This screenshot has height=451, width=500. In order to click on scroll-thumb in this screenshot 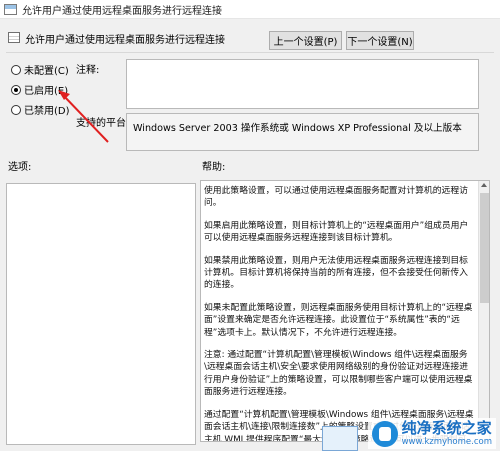, I will do `click(484, 248)`.